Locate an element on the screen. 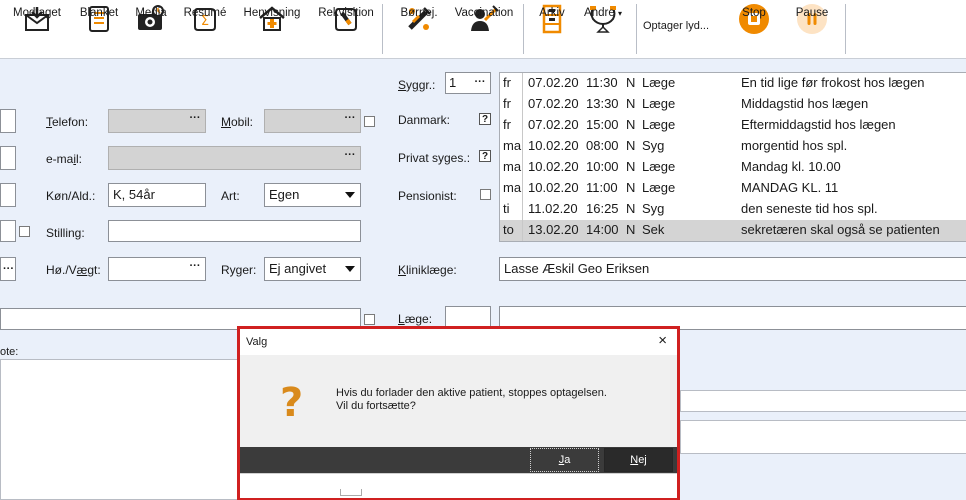 This screenshot has height=500, width=966. appointment-row: ma 10.02.20 11:00 N Læge MANDAG KL. 11 is located at coordinates (733, 188).